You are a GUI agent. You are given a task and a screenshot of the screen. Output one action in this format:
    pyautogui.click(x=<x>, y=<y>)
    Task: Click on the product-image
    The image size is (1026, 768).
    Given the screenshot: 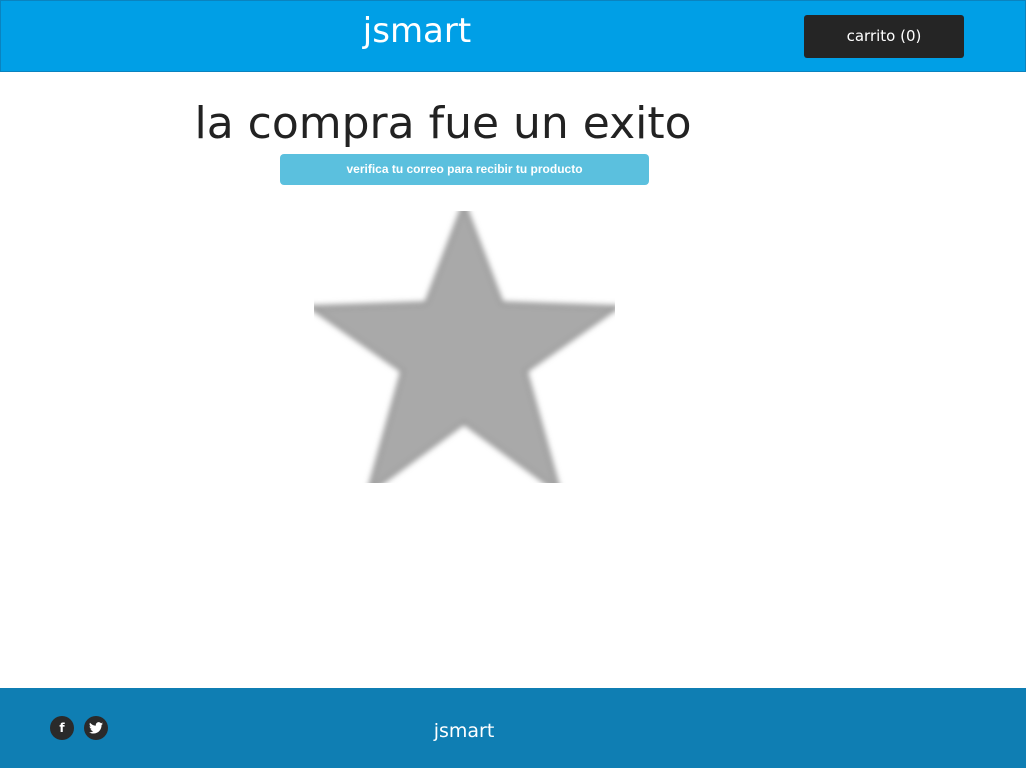 What is the action you would take?
    pyautogui.click(x=464, y=347)
    